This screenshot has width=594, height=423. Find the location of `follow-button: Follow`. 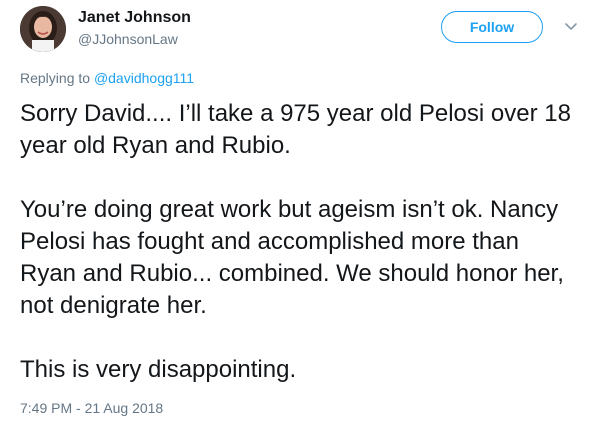

follow-button: Follow is located at coordinates (492, 27).